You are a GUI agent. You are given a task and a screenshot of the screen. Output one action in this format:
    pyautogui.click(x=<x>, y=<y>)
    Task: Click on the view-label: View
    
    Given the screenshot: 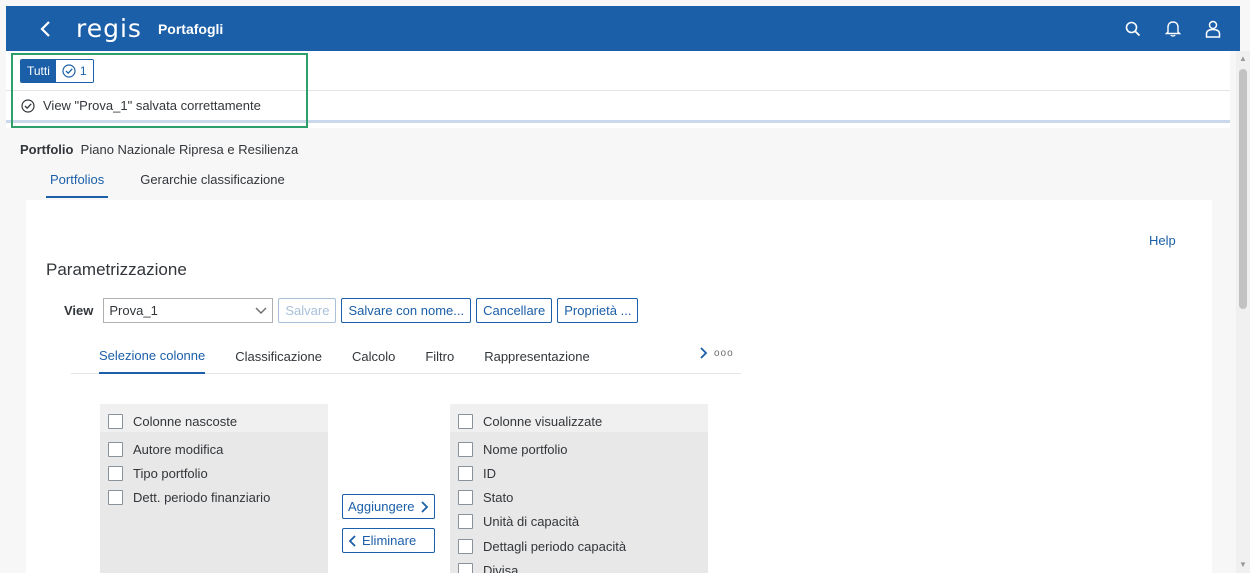 What is the action you would take?
    pyautogui.click(x=79, y=310)
    